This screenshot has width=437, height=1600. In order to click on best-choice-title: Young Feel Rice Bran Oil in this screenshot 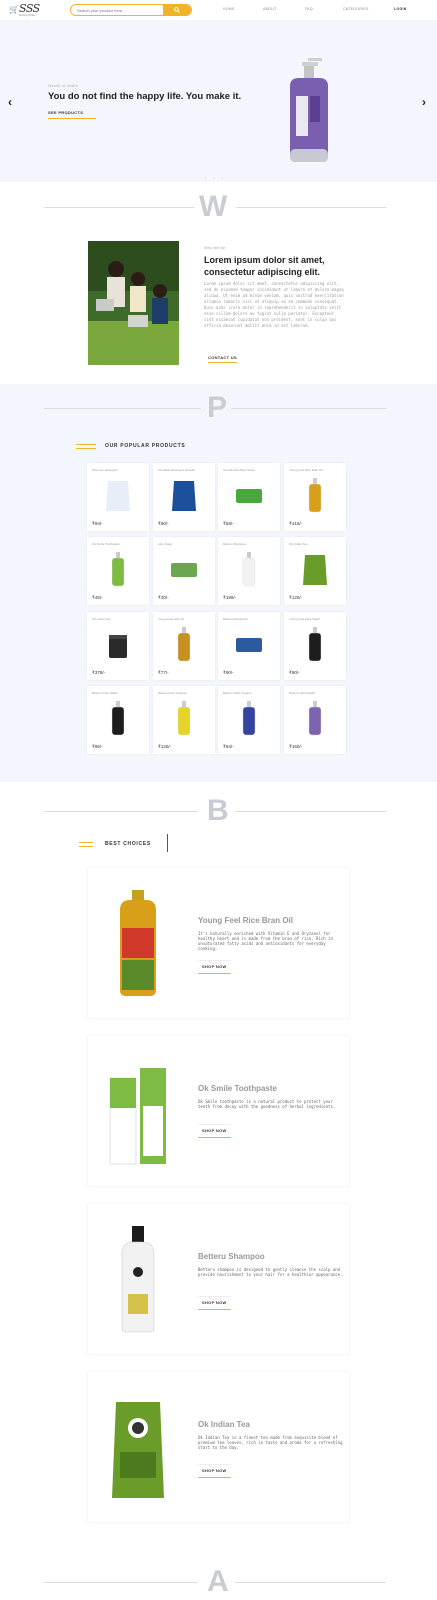, I will do `click(245, 920)`.